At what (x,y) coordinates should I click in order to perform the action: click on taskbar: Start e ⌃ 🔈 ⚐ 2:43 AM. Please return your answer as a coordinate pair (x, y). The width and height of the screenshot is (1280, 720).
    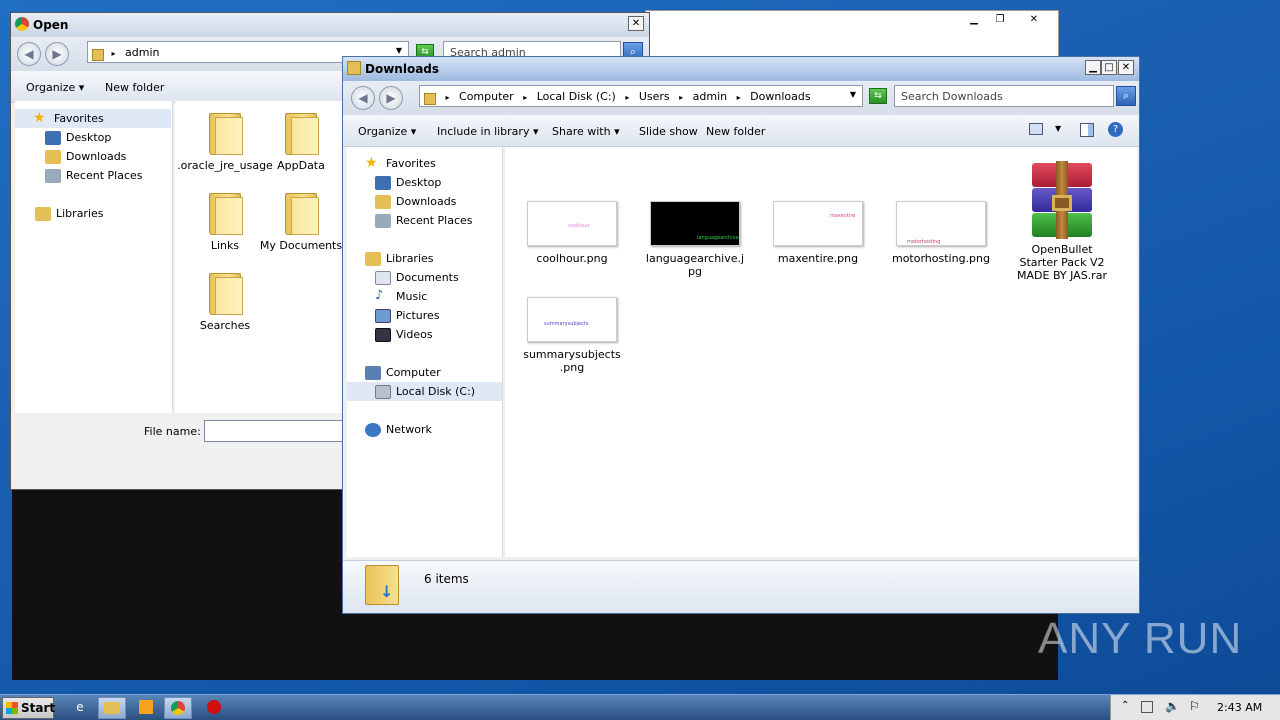
    Looking at the image, I should click on (640, 707).